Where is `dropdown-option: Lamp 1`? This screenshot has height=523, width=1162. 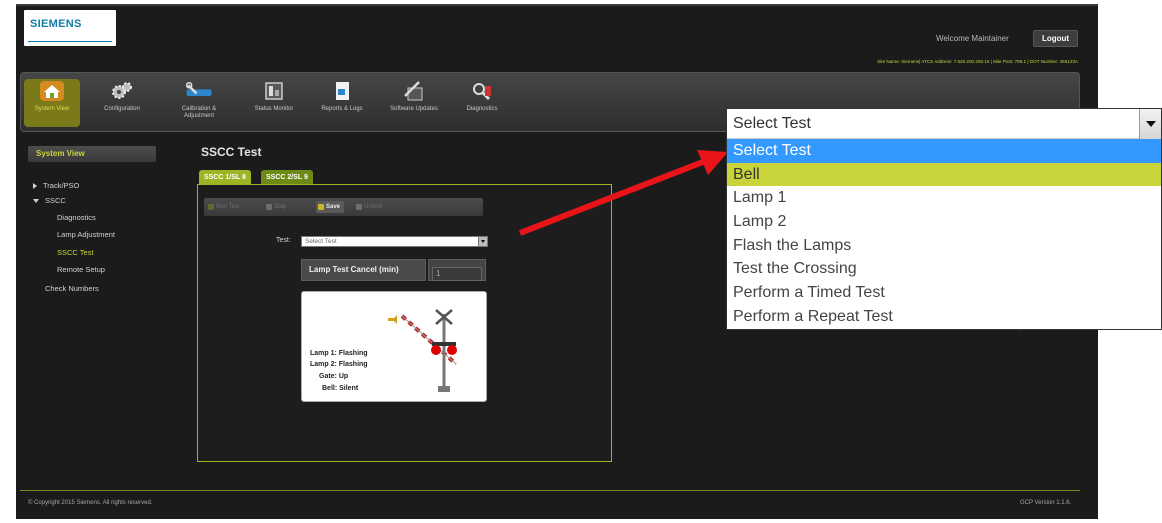
dropdown-option: Lamp 1 is located at coordinates (944, 198).